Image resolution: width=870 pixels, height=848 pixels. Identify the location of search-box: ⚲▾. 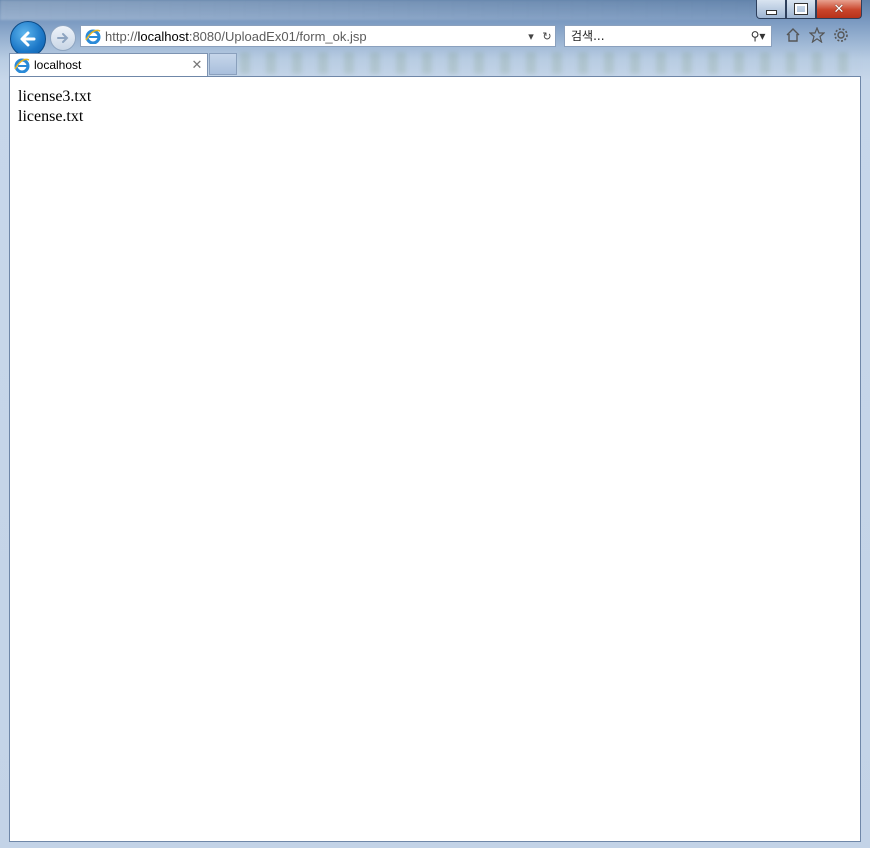
(668, 36).